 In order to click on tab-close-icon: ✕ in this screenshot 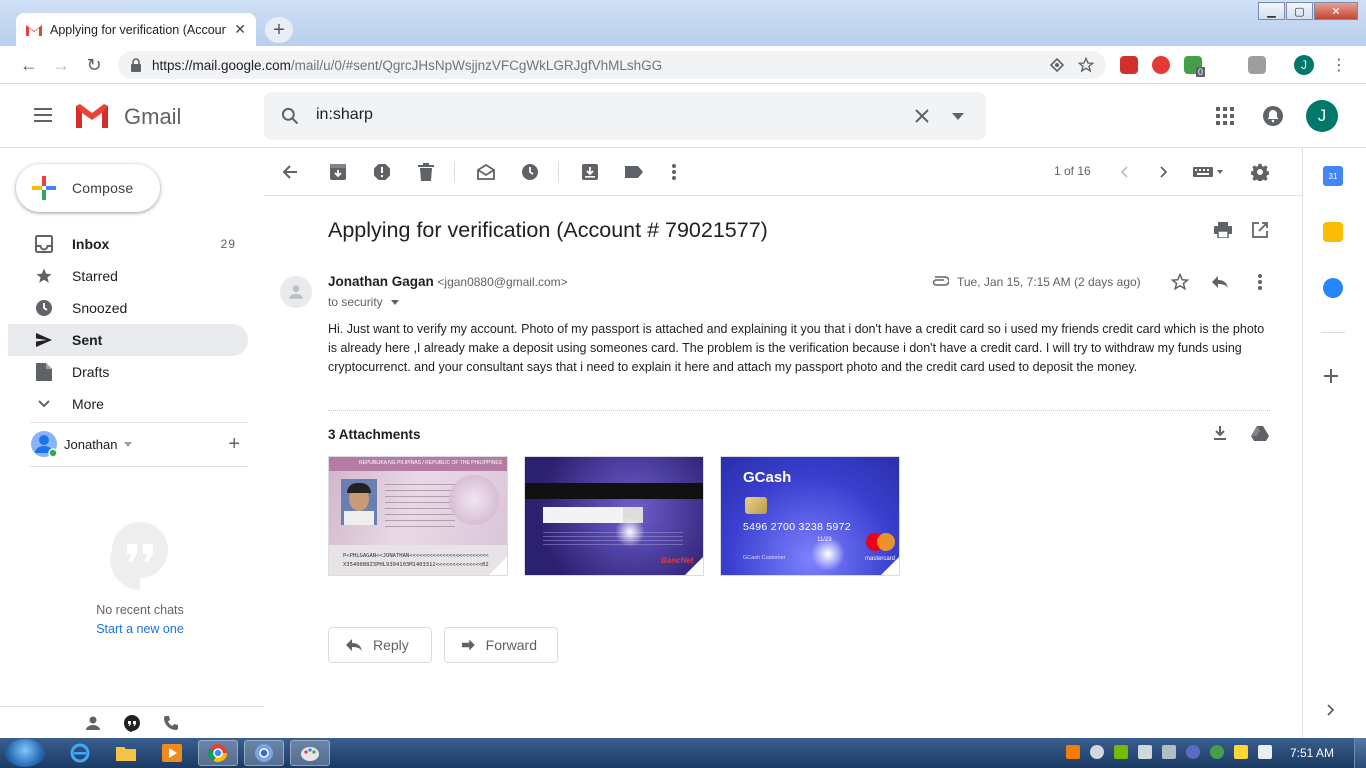, I will do `click(240, 29)`.